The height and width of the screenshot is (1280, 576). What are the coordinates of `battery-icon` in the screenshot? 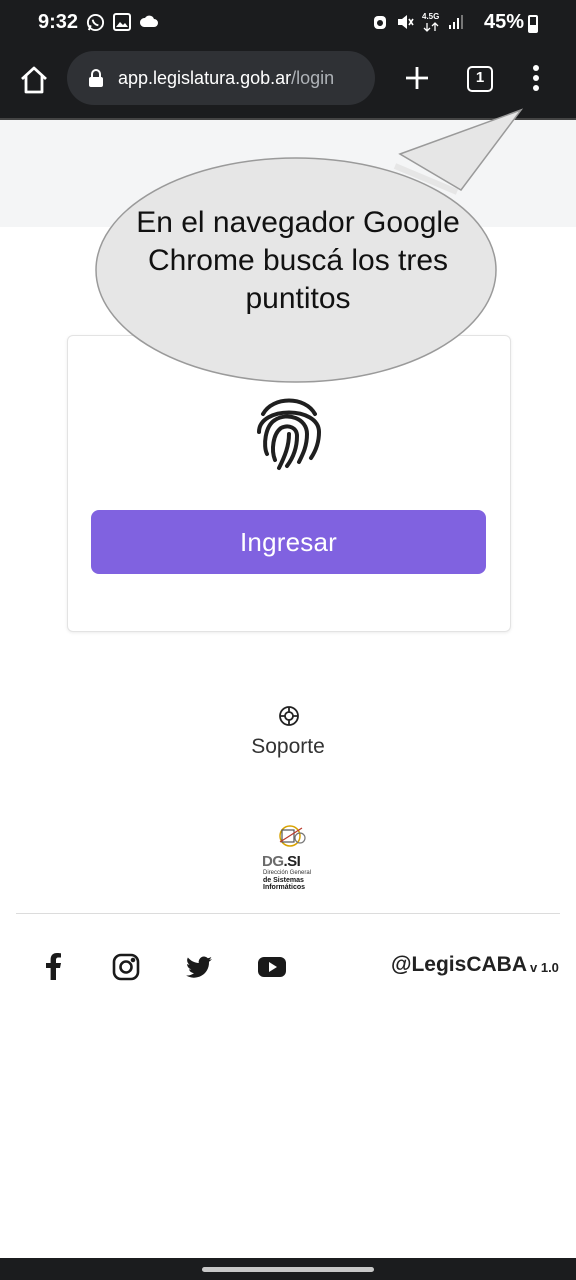 It's located at (533, 24).